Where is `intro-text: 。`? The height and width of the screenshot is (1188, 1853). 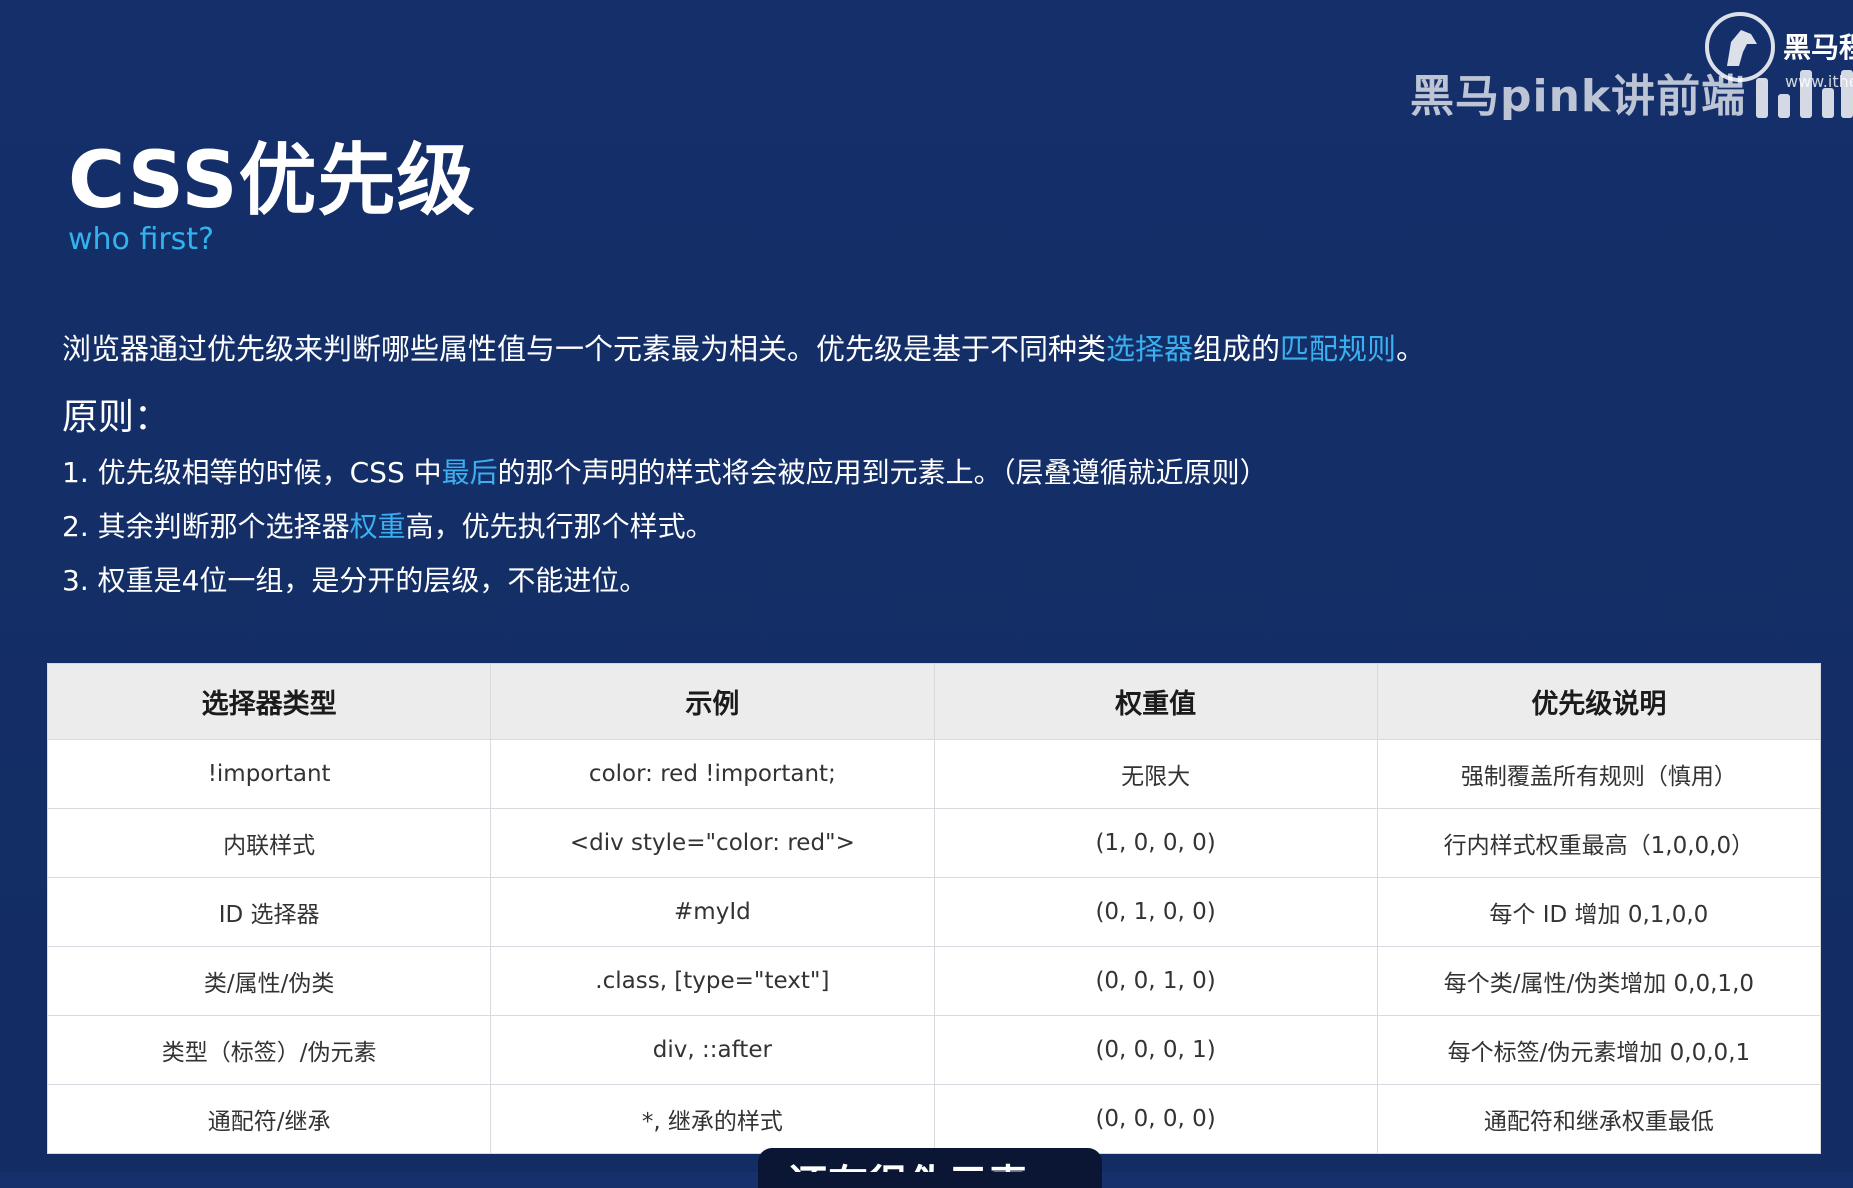 intro-text: 。 is located at coordinates (1411, 349).